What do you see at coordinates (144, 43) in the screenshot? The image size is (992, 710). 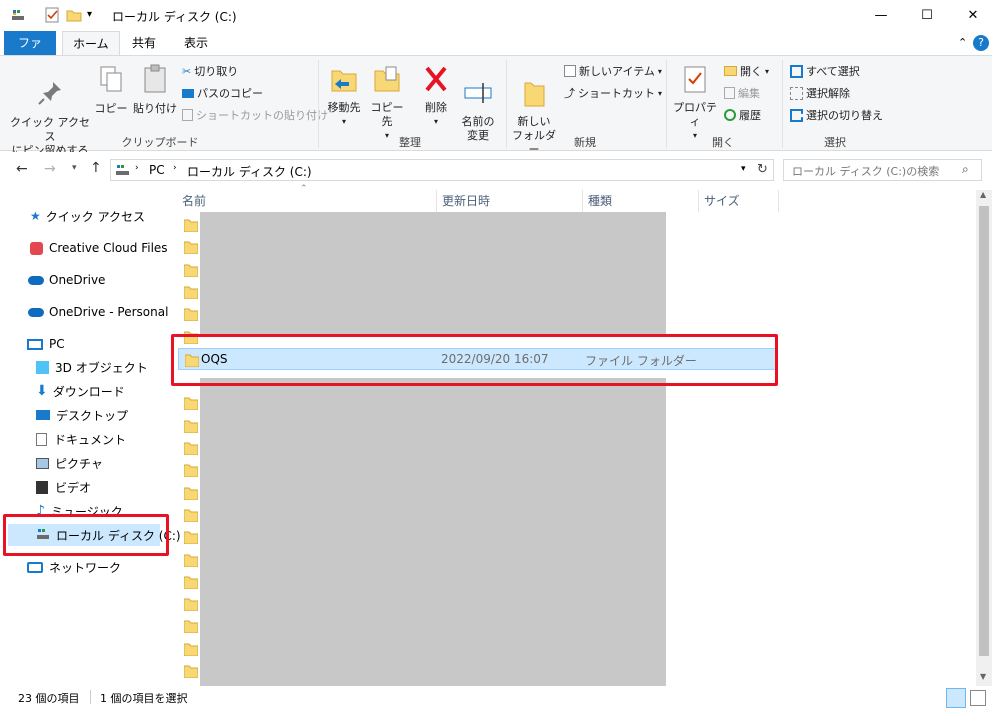 I see `tab-share: 共有` at bounding box center [144, 43].